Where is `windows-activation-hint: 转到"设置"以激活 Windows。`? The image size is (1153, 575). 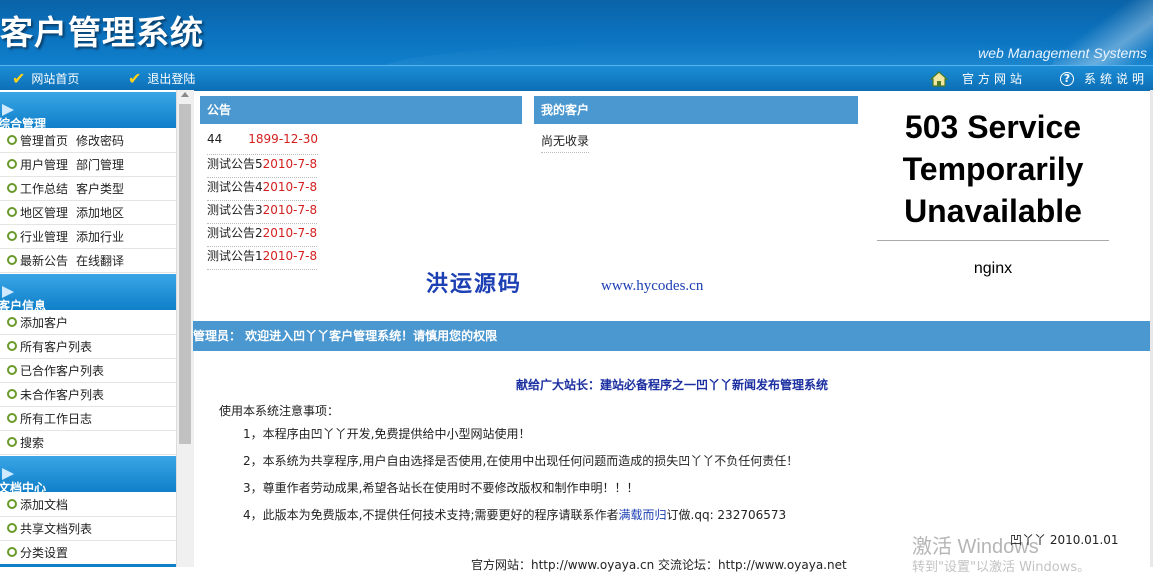 windows-activation-hint: 转到"设置"以激活 Windows。 is located at coordinates (1001, 567).